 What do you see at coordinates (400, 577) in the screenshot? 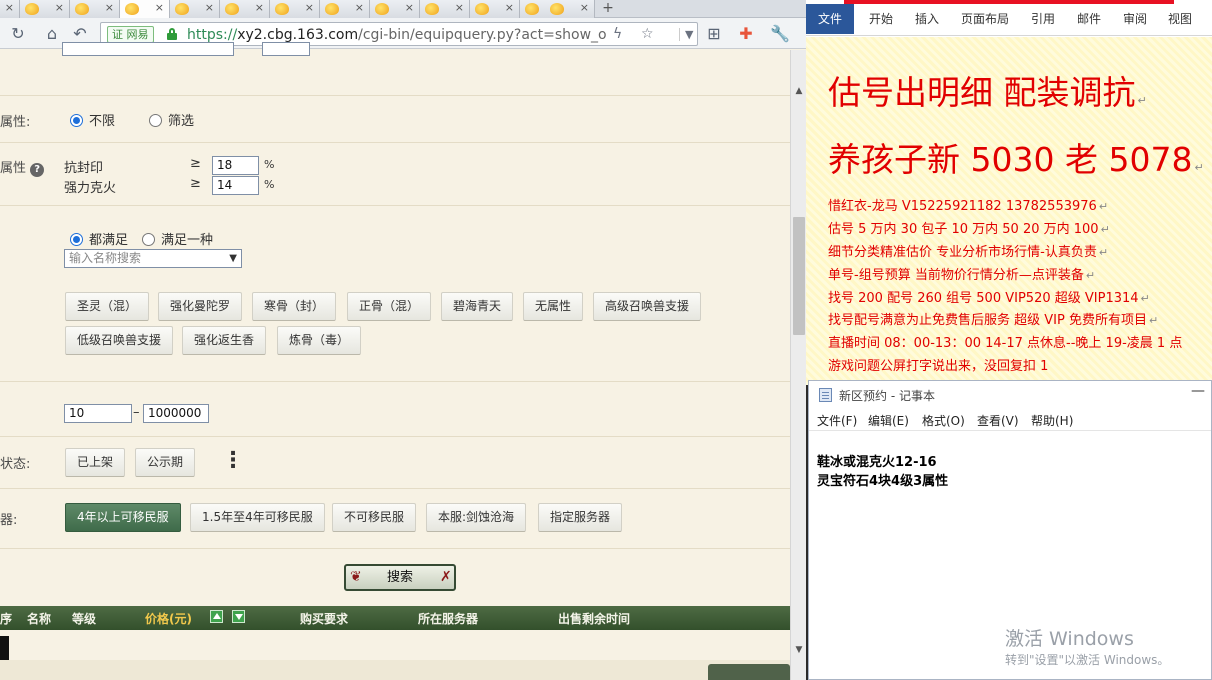
I see `search-button: ❦ 搜索 ✗` at bounding box center [400, 577].